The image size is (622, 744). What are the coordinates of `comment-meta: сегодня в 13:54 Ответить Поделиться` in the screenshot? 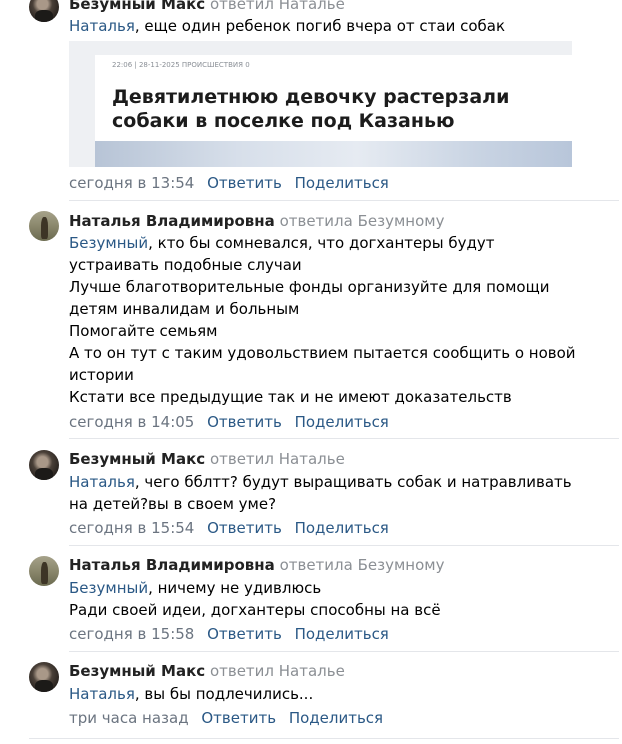 It's located at (229, 183).